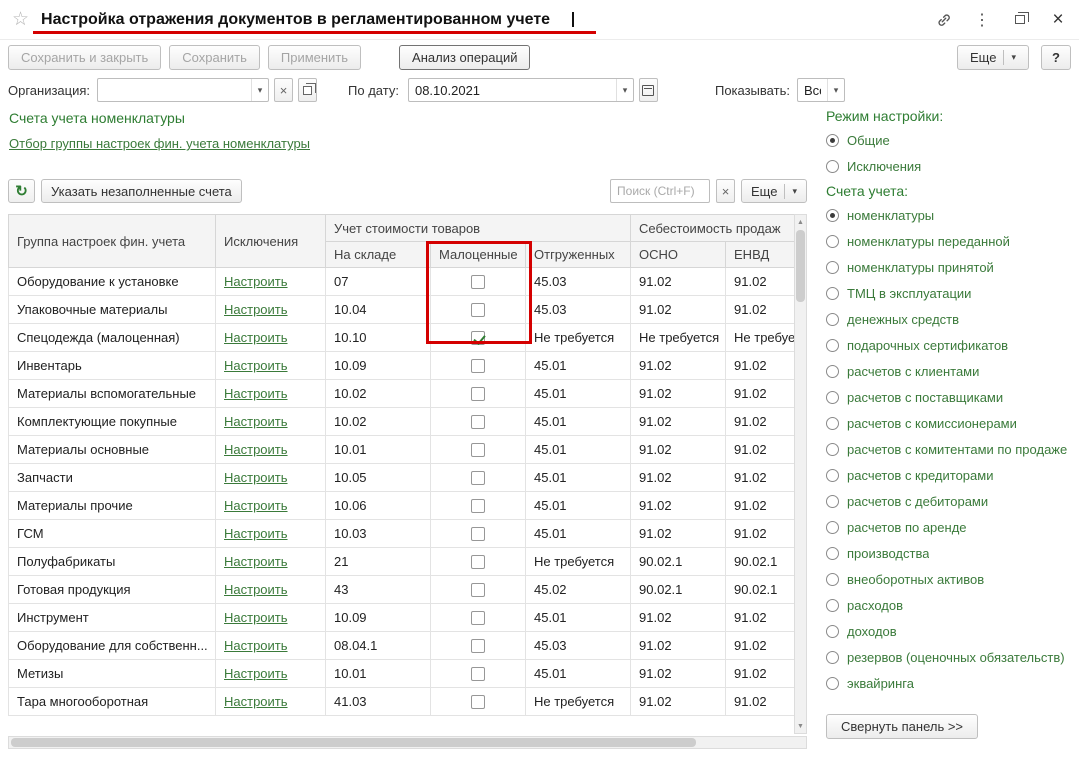 This screenshot has width=1079, height=762. Describe the element at coordinates (950, 345) in the screenshot. I see `radio-option: подарочных сертификатов` at that location.